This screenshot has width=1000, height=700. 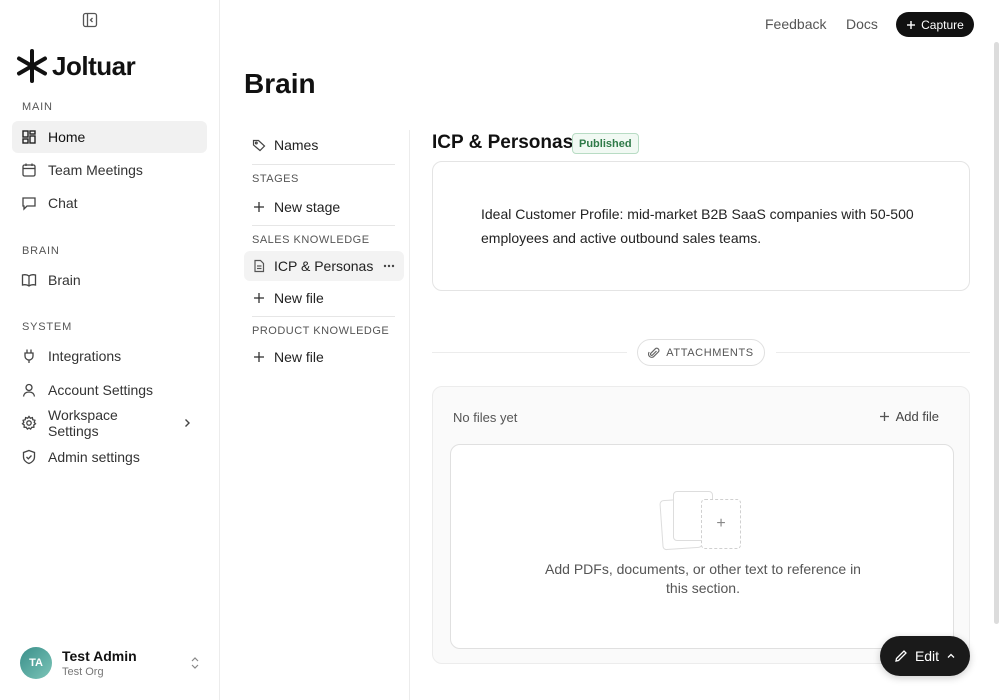 What do you see at coordinates (63, 203) in the screenshot?
I see `sidebar-item-label: Chat` at bounding box center [63, 203].